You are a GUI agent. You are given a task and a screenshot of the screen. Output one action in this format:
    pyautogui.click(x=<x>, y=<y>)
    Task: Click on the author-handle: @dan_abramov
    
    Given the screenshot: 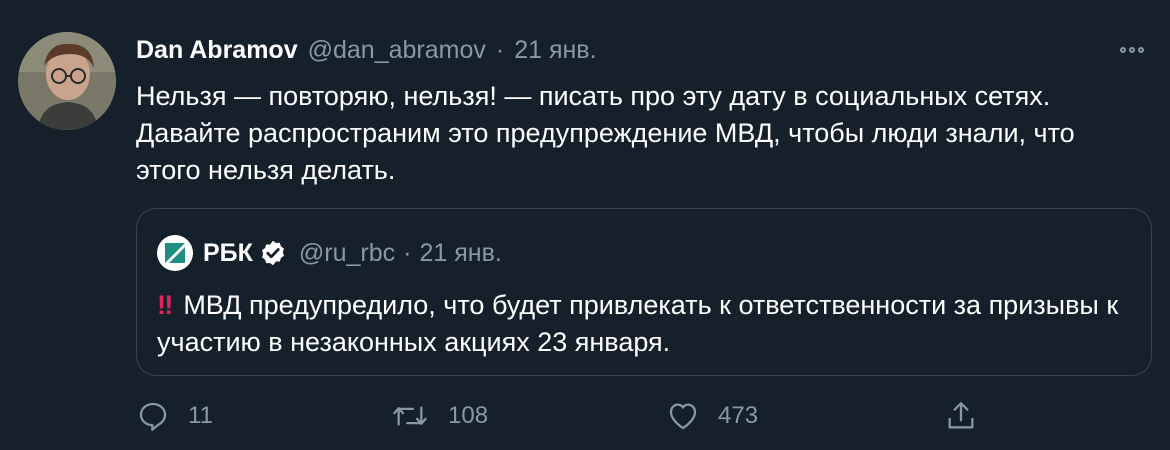 What is the action you would take?
    pyautogui.click(x=397, y=50)
    